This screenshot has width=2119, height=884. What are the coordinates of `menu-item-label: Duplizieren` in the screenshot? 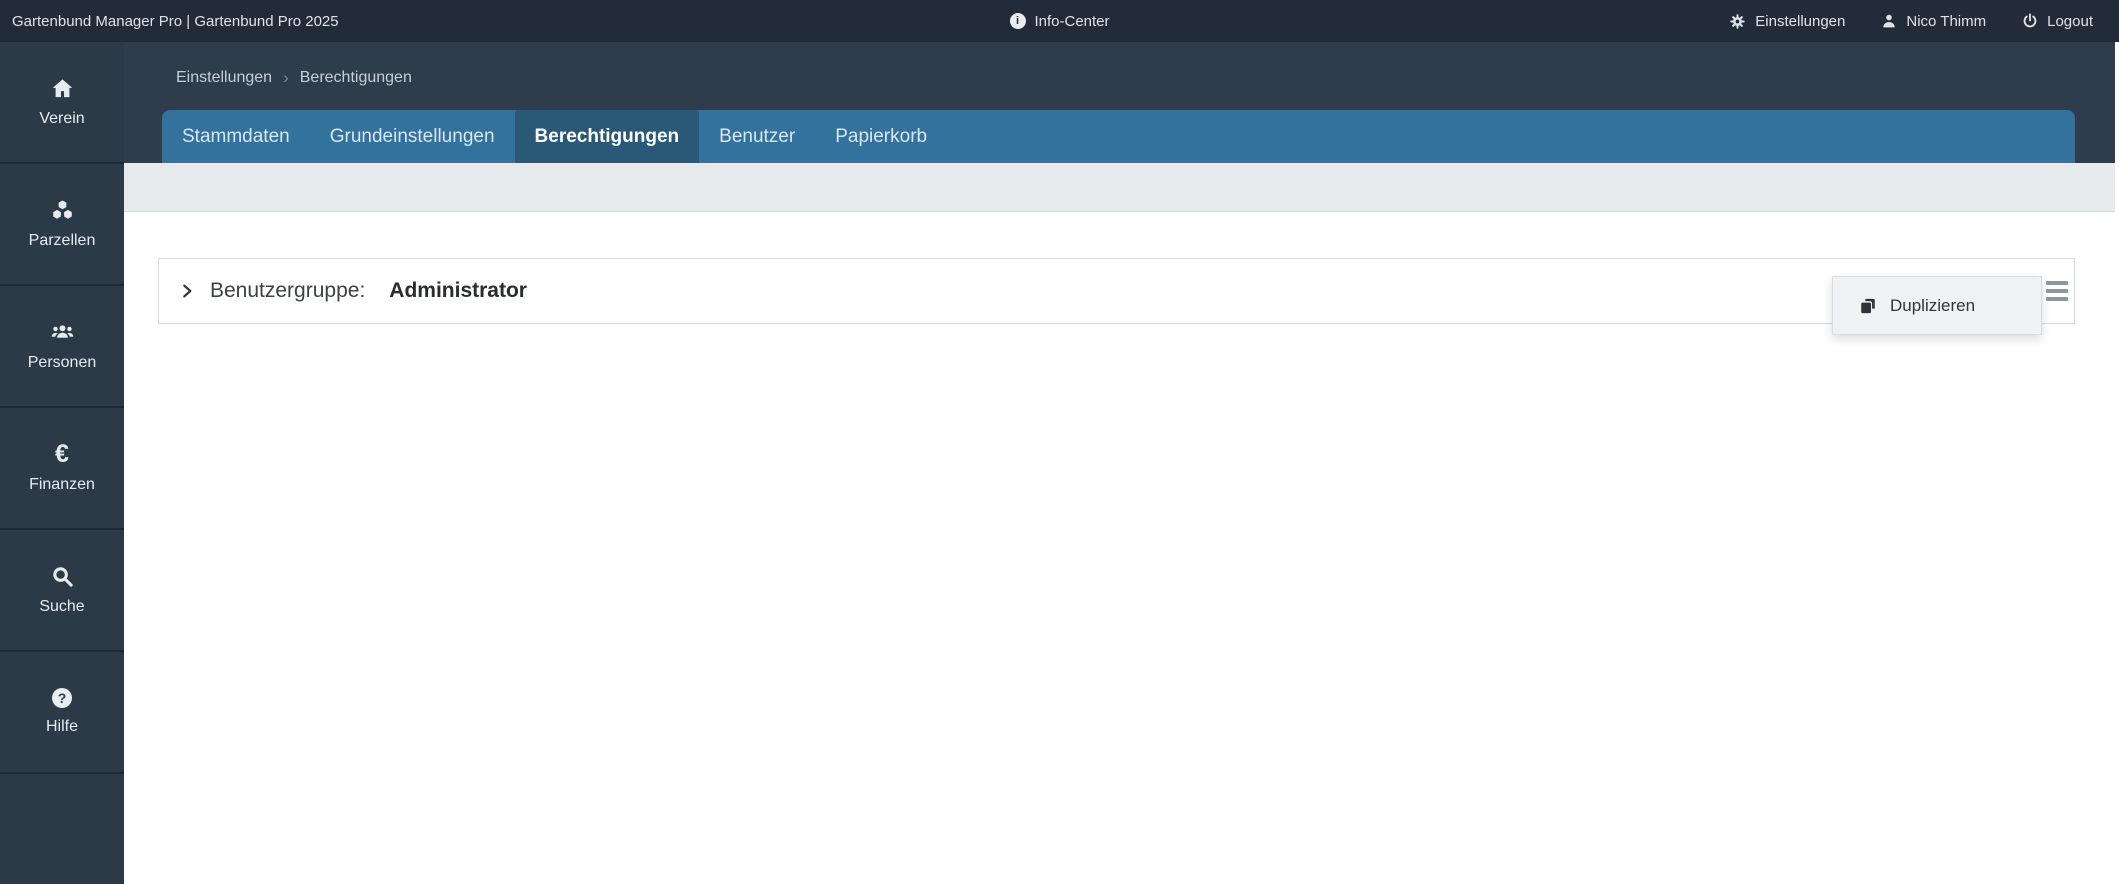 It's located at (1933, 305).